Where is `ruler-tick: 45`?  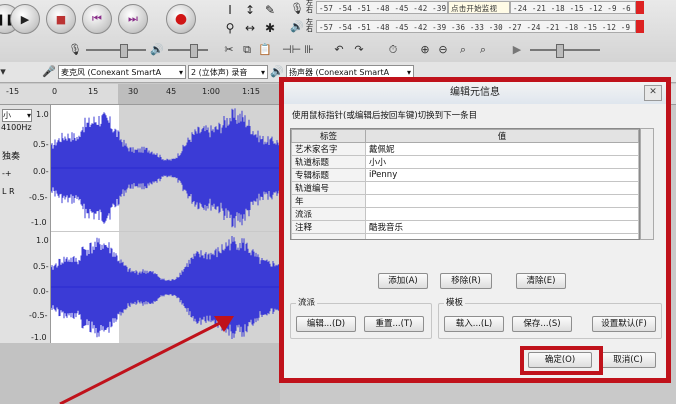
ruler-tick: 45 is located at coordinates (171, 91).